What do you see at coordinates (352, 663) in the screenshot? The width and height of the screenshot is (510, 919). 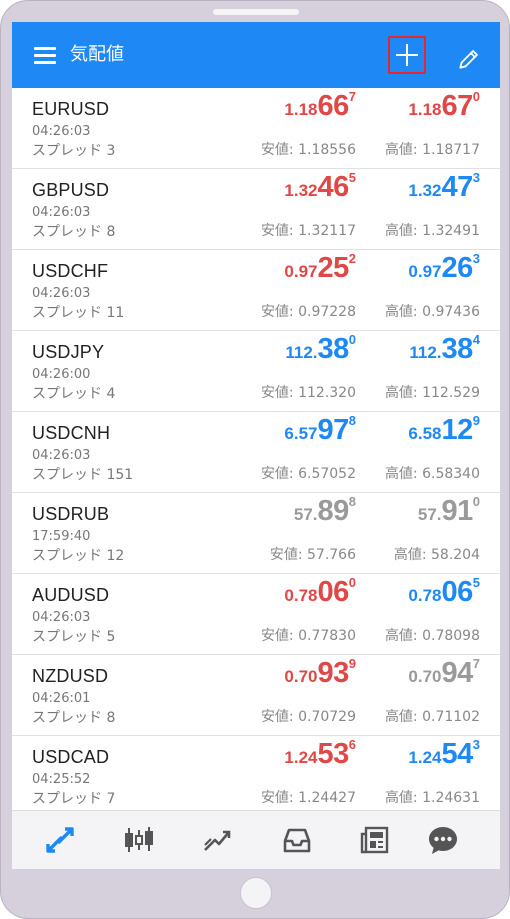 I see `bid-price-fraction: 9` at bounding box center [352, 663].